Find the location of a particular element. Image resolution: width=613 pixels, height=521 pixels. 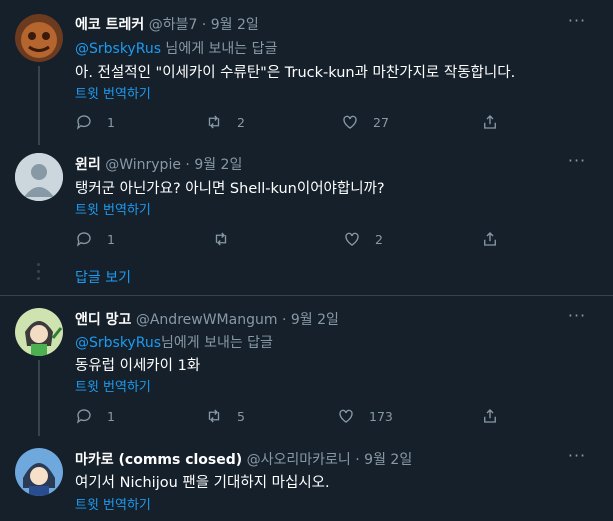

like-button: 2 is located at coordinates (363, 239).